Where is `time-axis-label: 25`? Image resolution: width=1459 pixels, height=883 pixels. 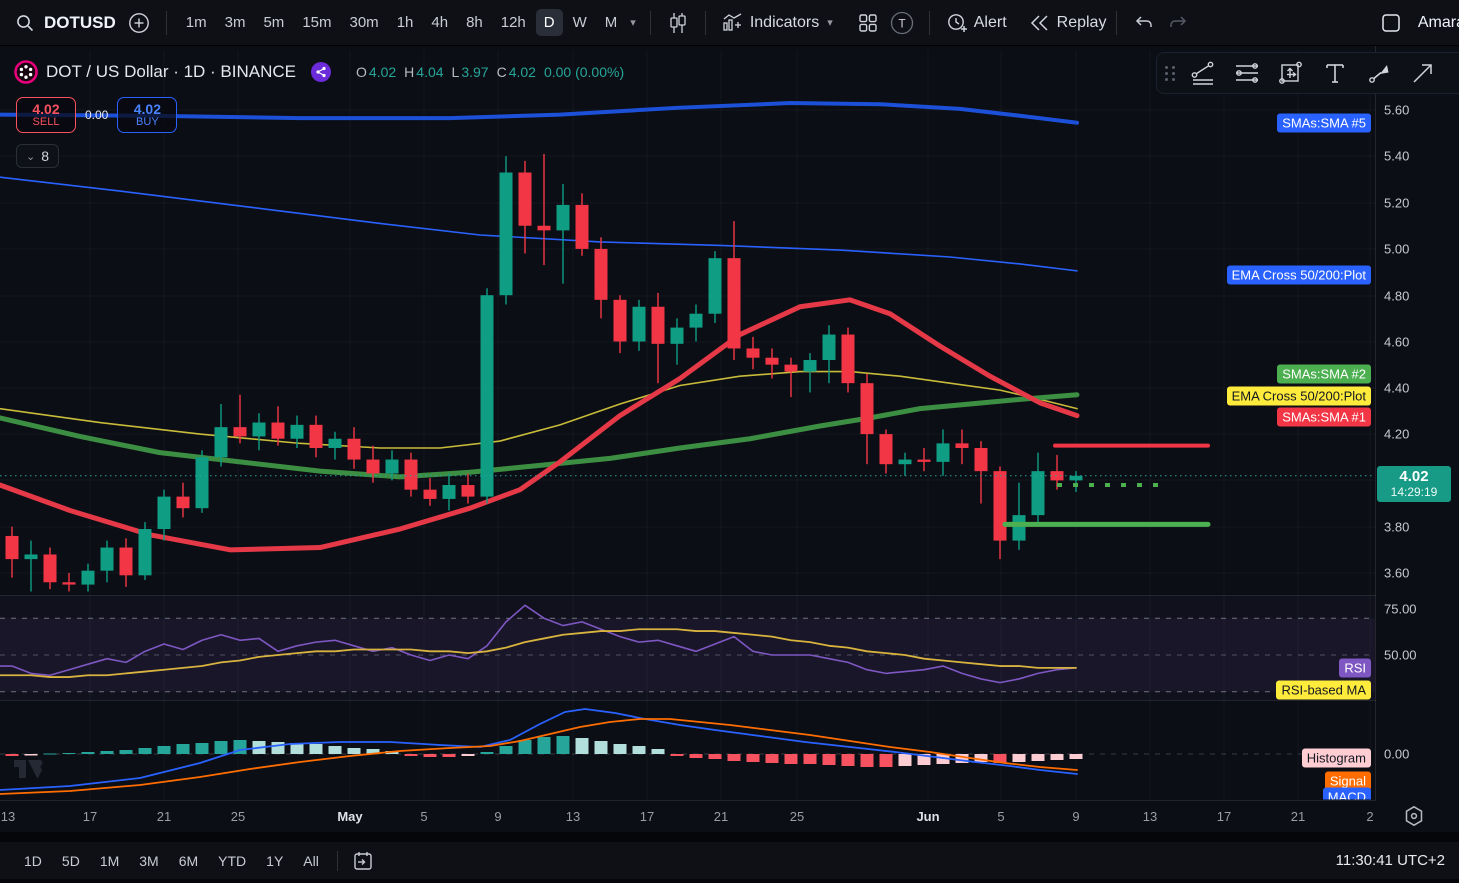
time-axis-label: 25 is located at coordinates (238, 816).